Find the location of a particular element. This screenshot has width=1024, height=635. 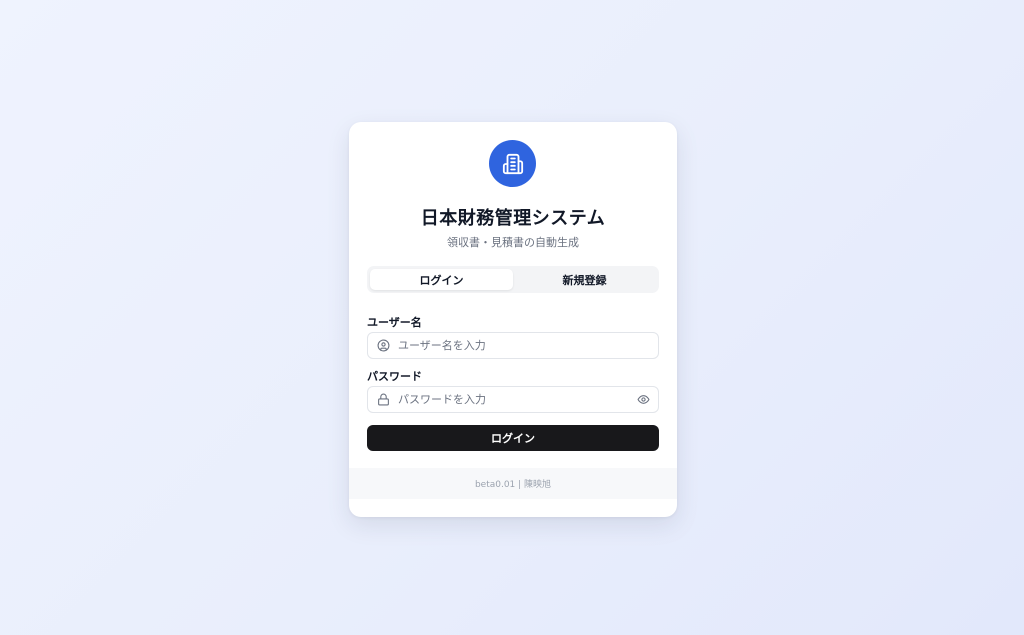

lock-icon is located at coordinates (383, 399).